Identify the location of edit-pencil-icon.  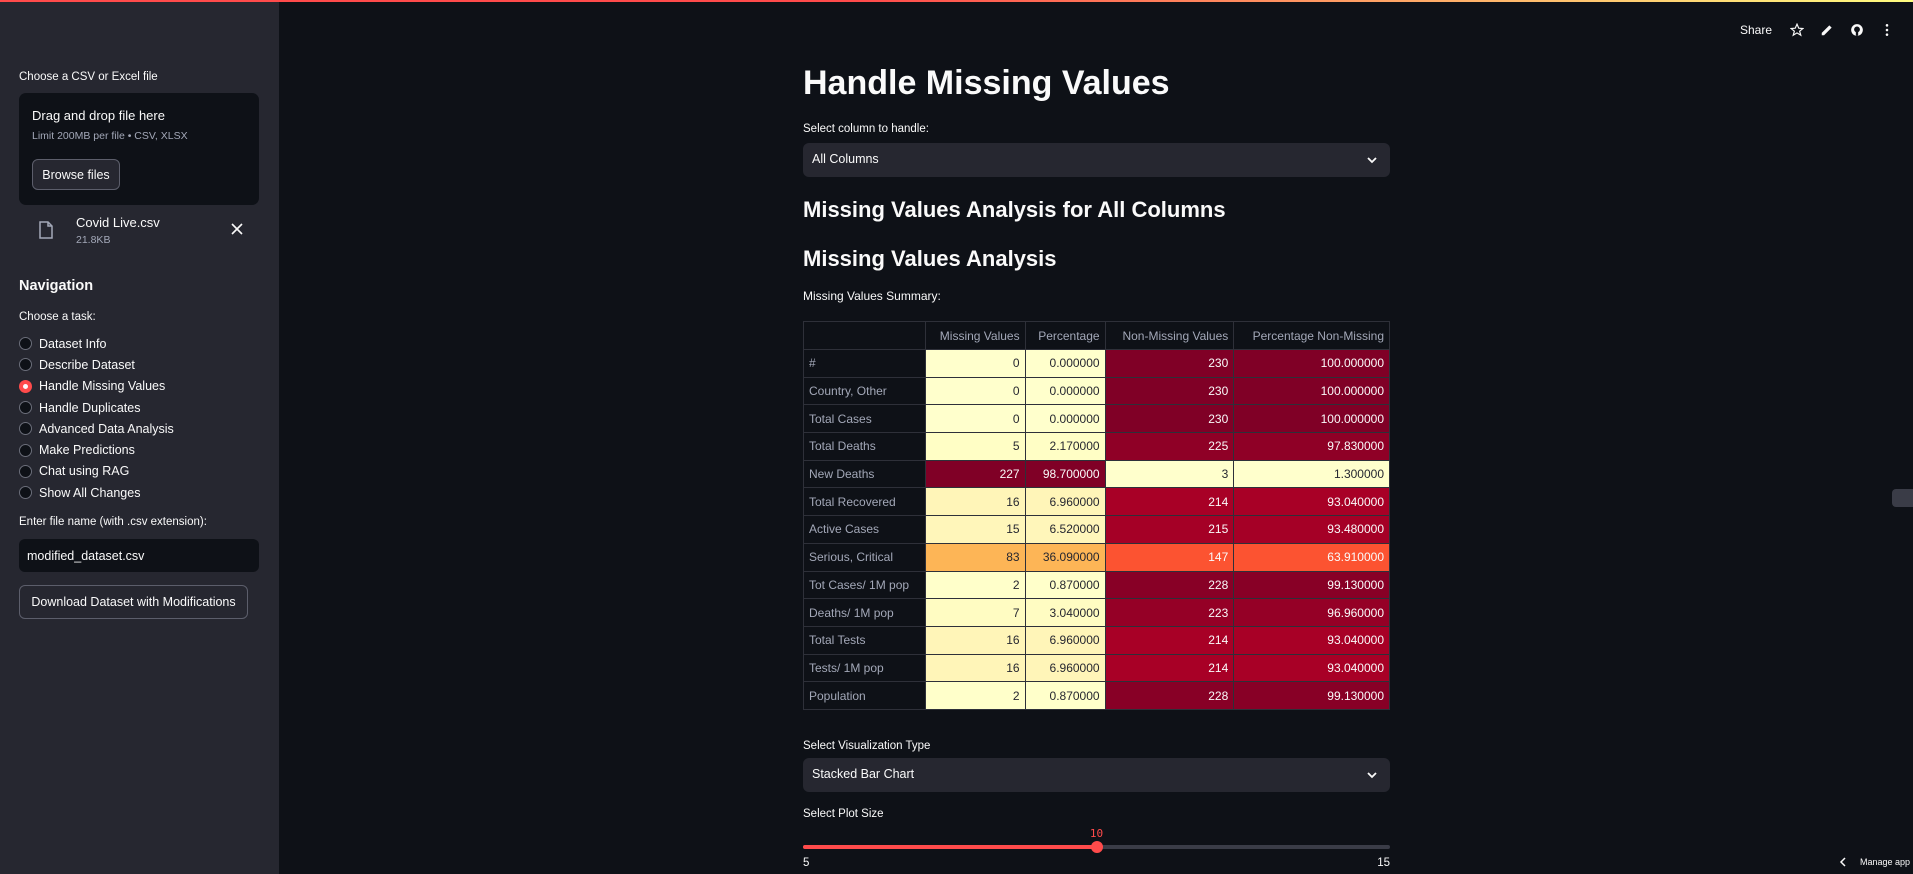
(1827, 30).